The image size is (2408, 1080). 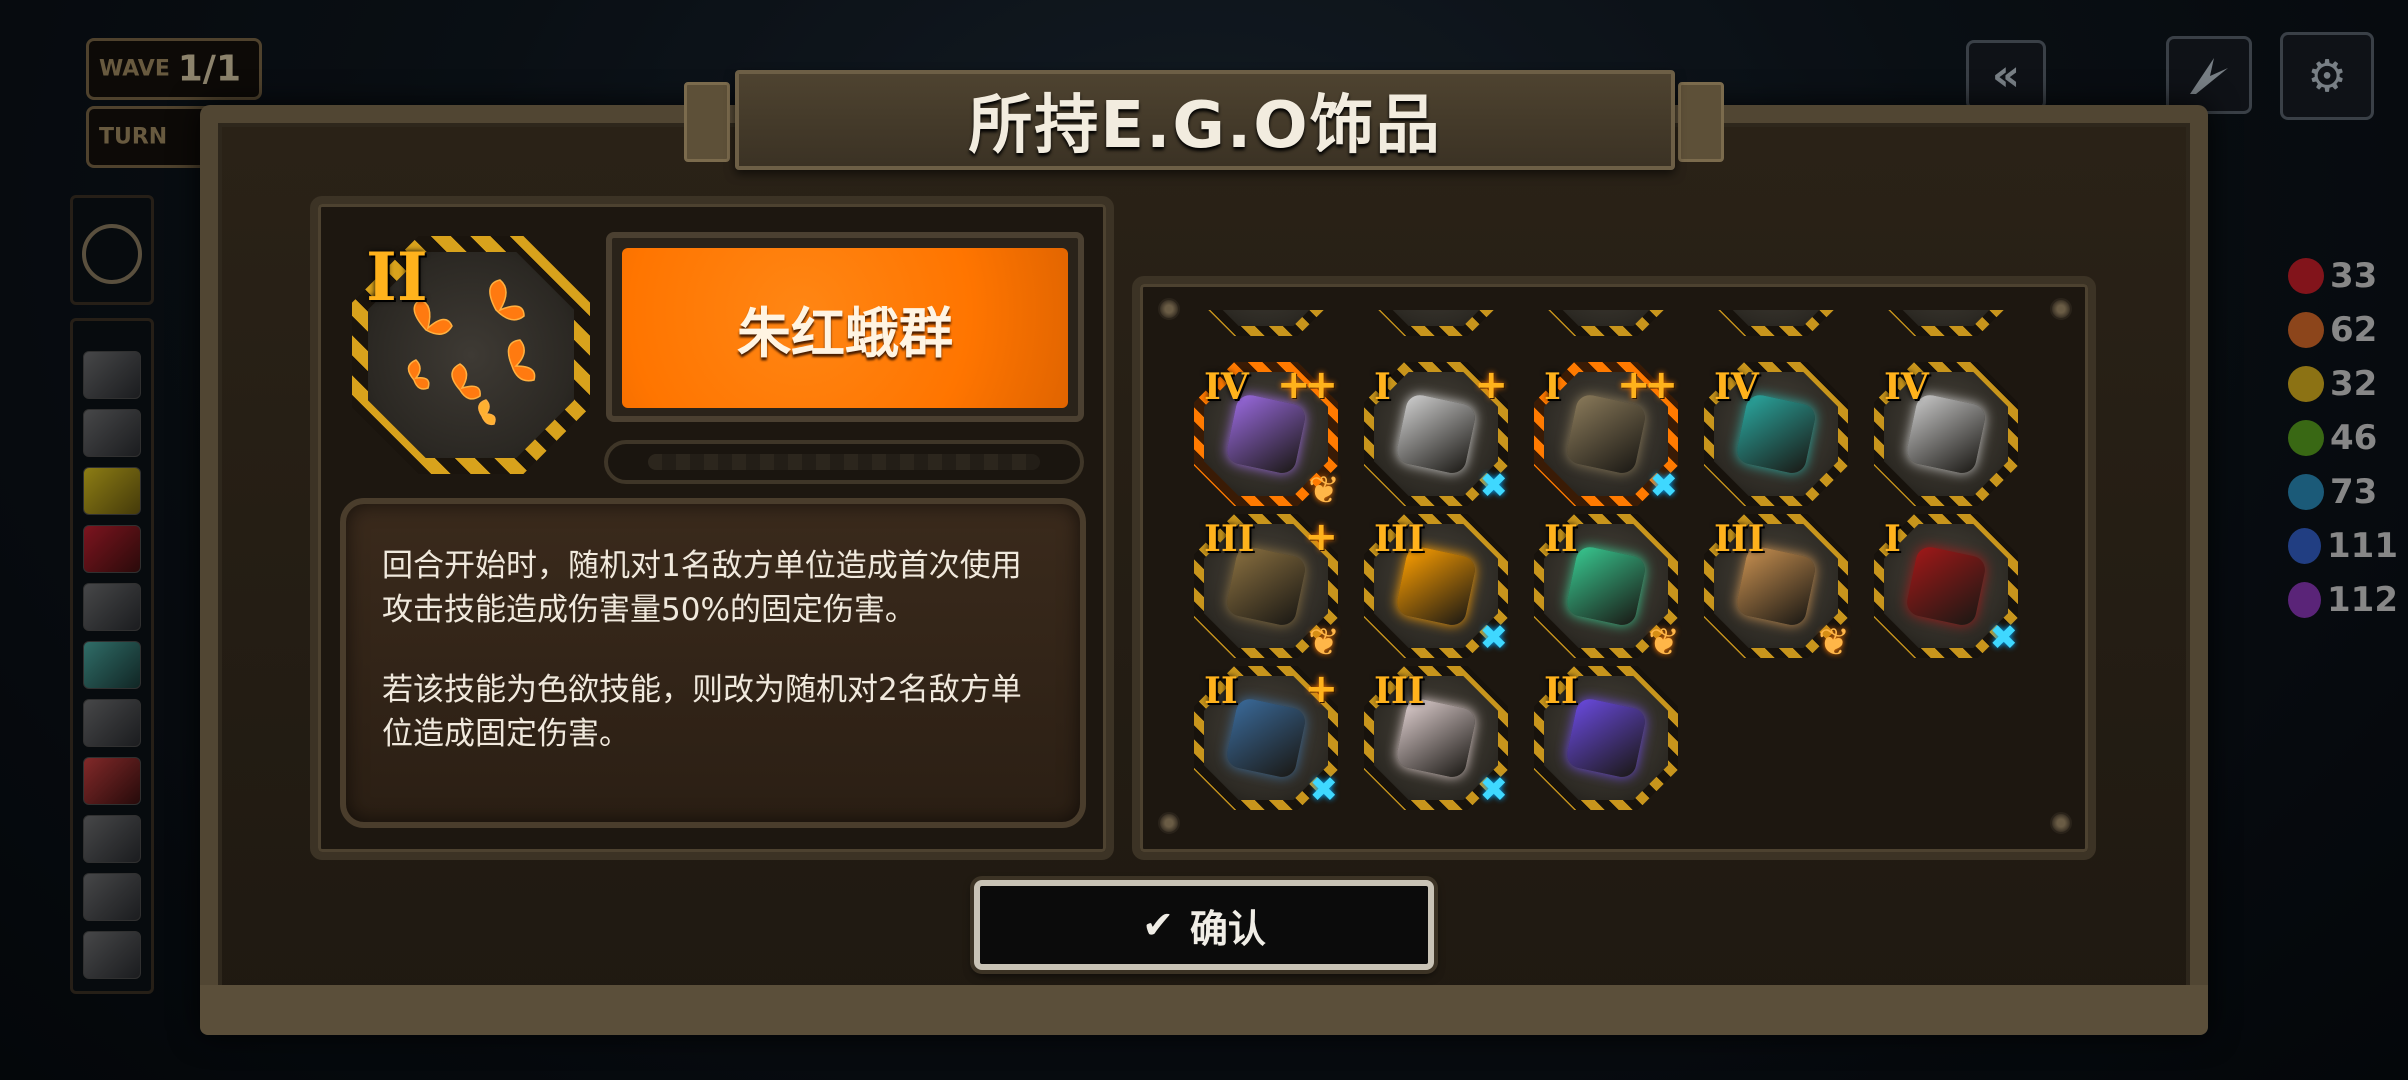 What do you see at coordinates (1607, 589) in the screenshot?
I see `gift-slot: II ❦` at bounding box center [1607, 589].